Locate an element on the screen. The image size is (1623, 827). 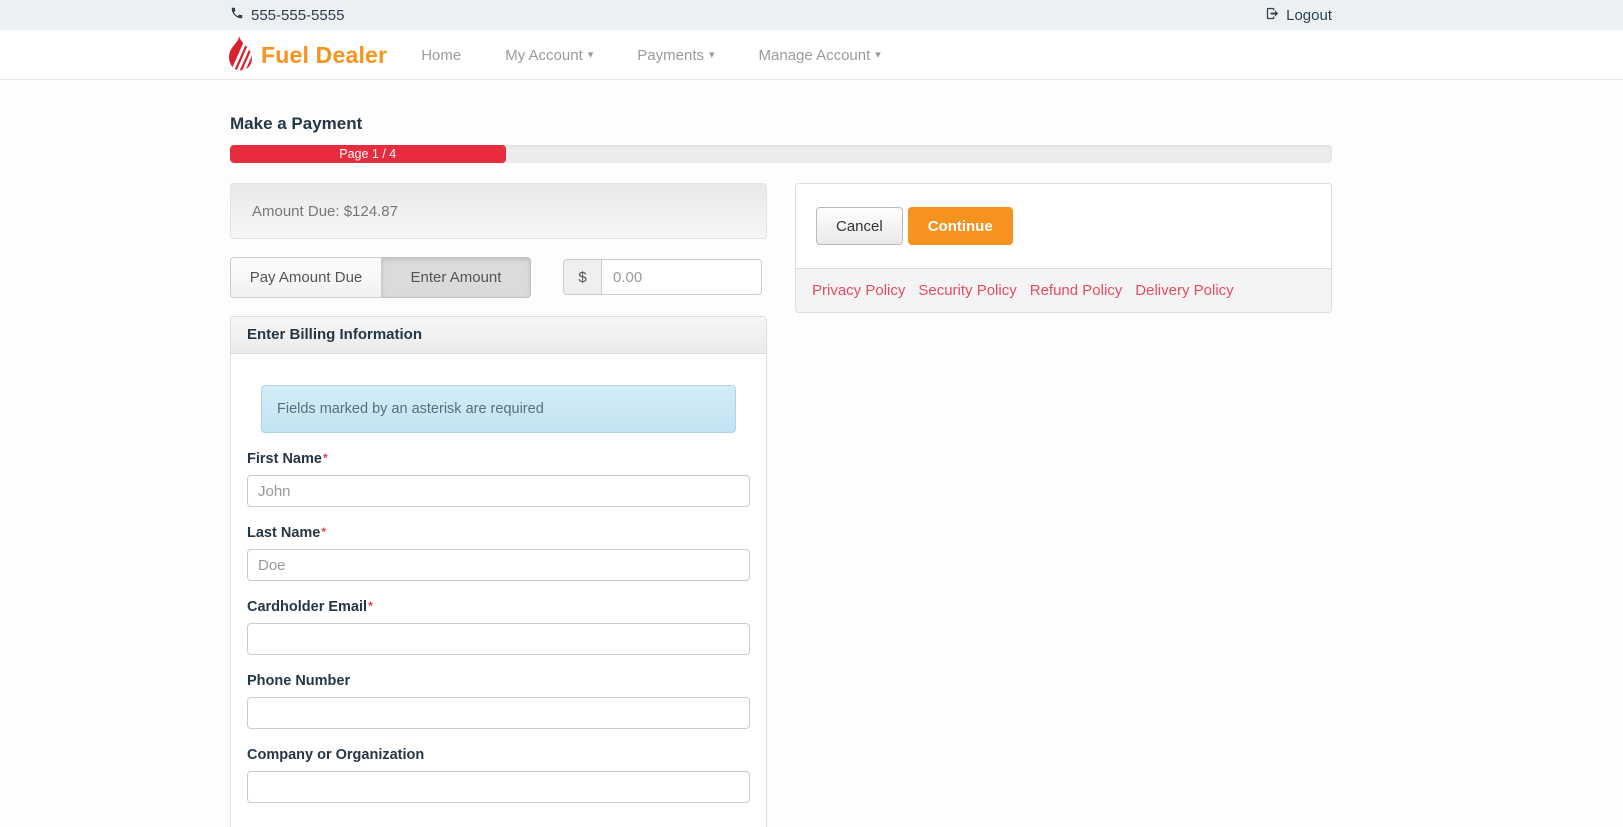
phone-number-label: Phone Number* is located at coordinates (498, 681).